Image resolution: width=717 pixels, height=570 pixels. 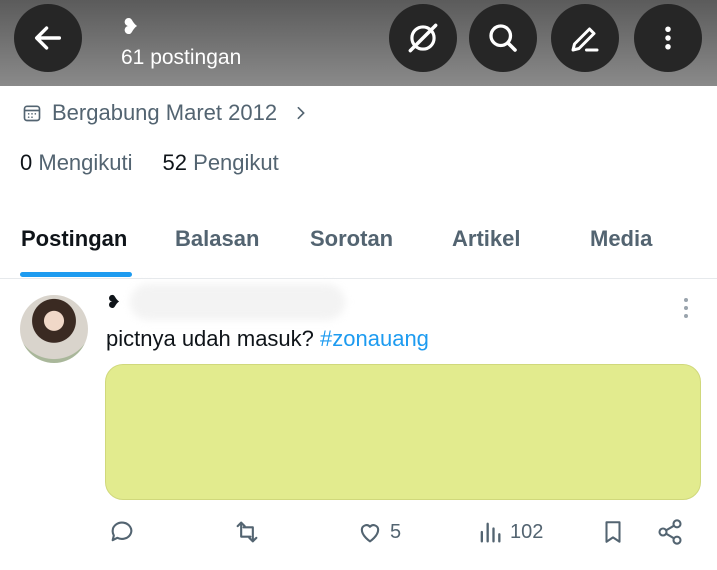 I want to click on followers-count: 52, so click(x=175, y=162).